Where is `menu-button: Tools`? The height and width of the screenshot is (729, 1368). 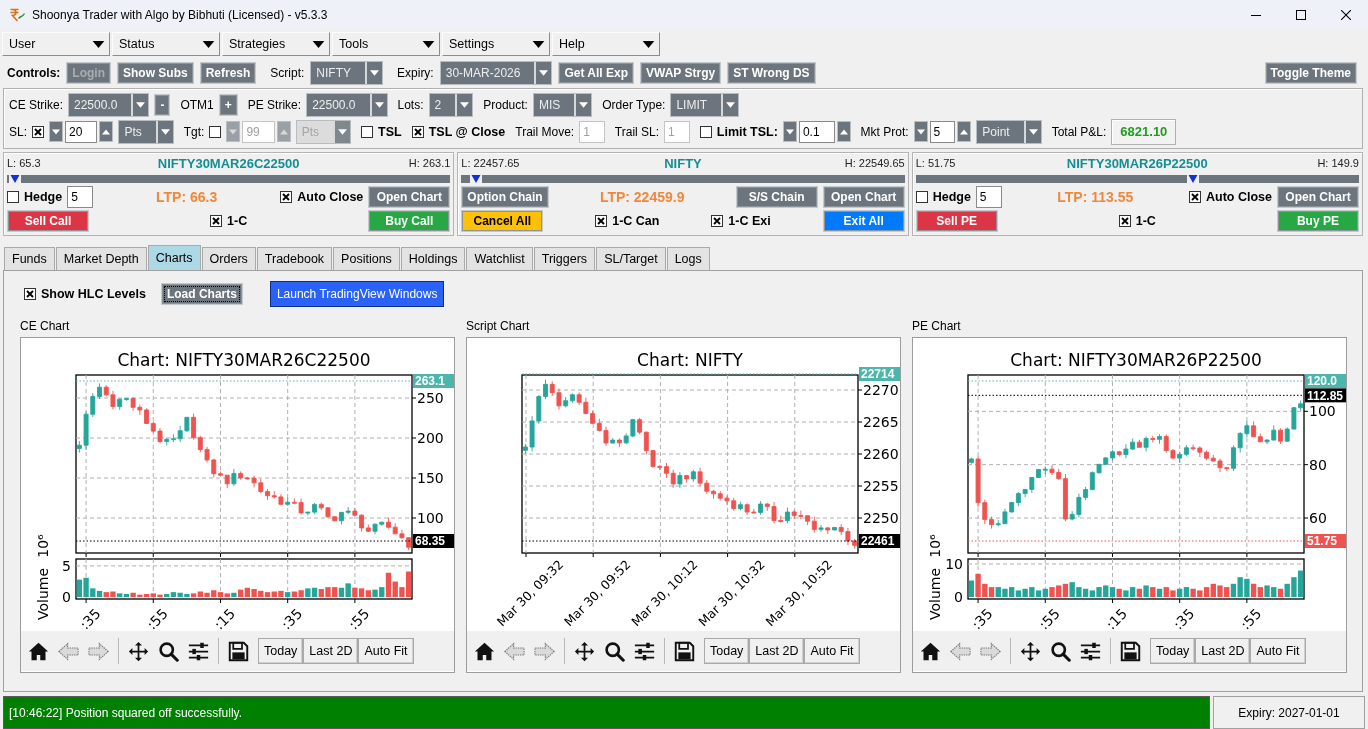
menu-button: Tools is located at coordinates (386, 44).